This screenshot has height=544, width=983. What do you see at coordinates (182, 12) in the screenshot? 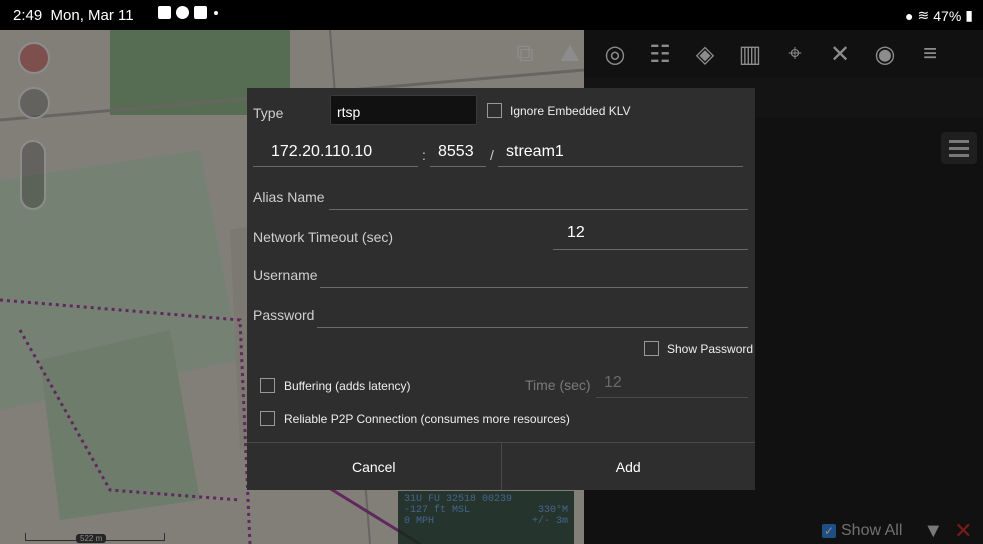
I see `settings-icon` at bounding box center [182, 12].